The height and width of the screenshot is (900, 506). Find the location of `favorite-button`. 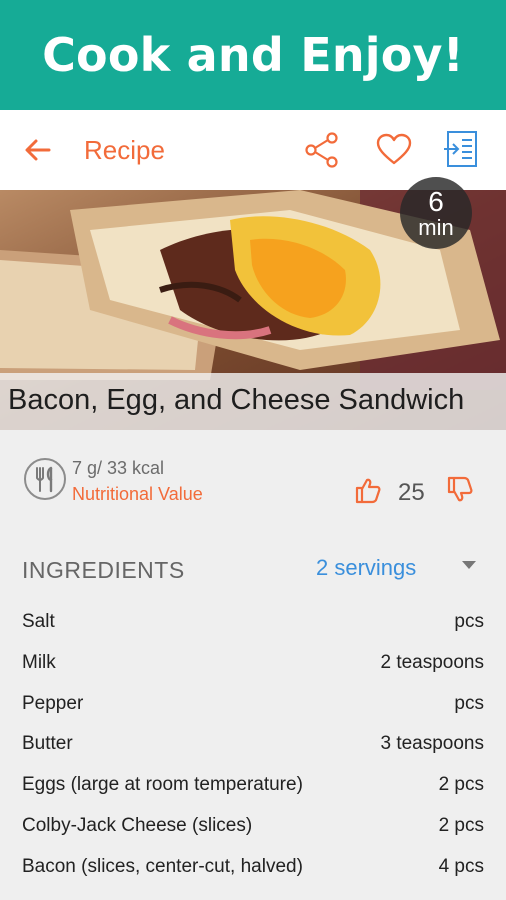

favorite-button is located at coordinates (394, 150).